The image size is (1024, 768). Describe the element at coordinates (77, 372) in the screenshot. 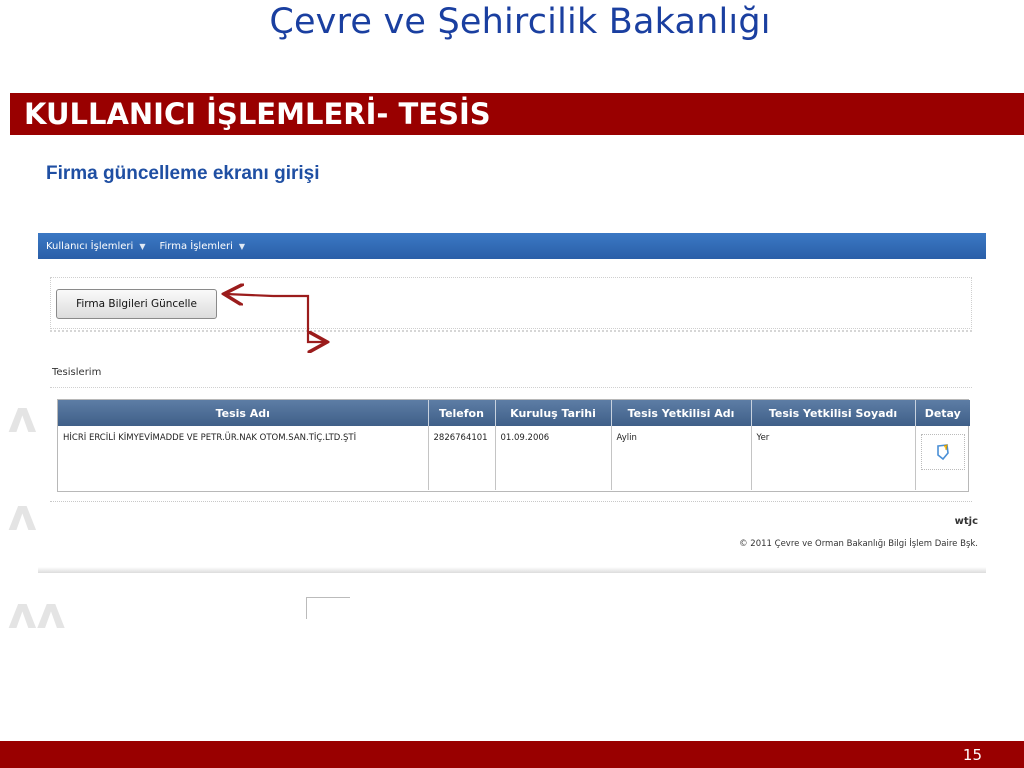

I see `tesislerim-label: Tesislerim` at that location.